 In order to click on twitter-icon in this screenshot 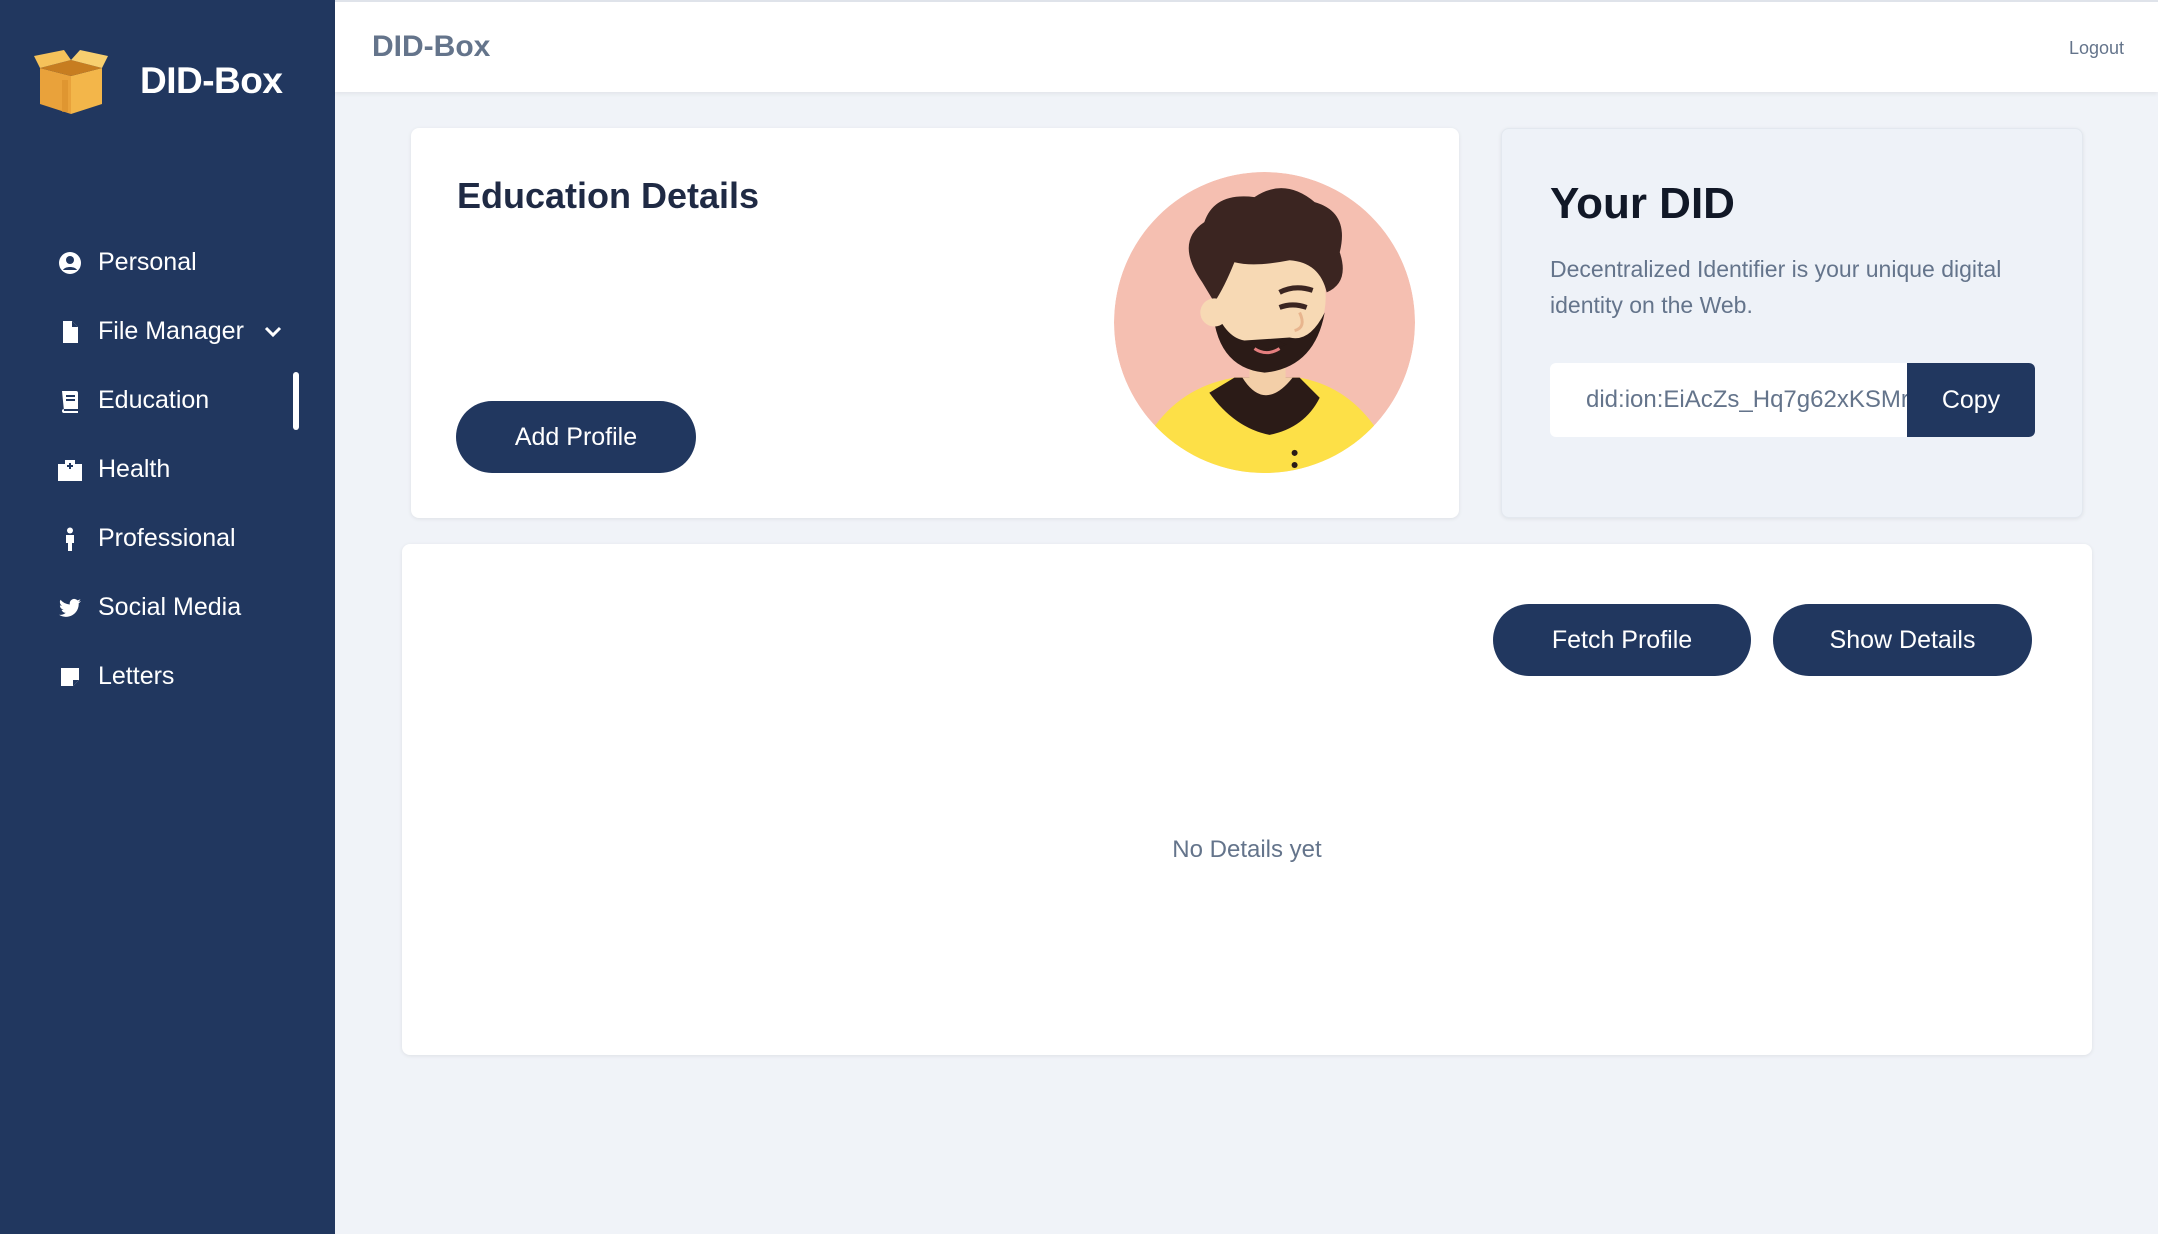, I will do `click(70, 608)`.